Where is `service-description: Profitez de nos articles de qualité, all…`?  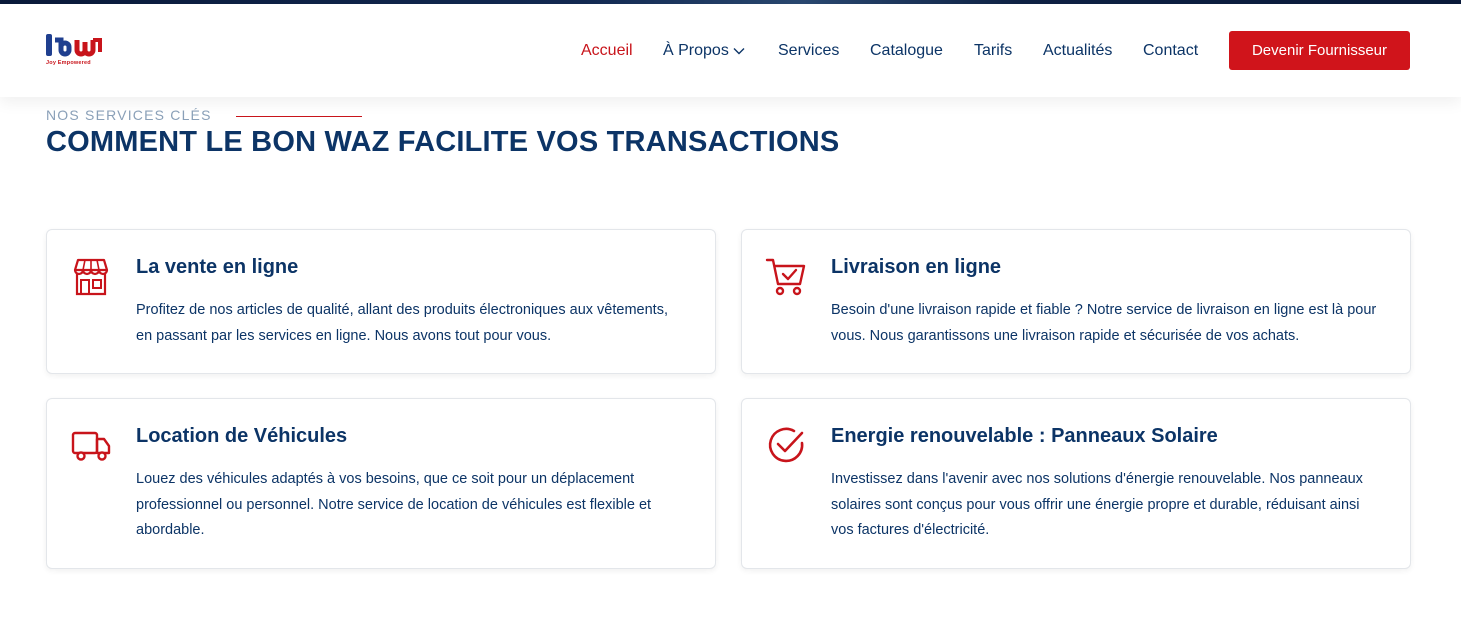 service-description: Profitez de nos articles de qualité, all… is located at coordinates (402, 323).